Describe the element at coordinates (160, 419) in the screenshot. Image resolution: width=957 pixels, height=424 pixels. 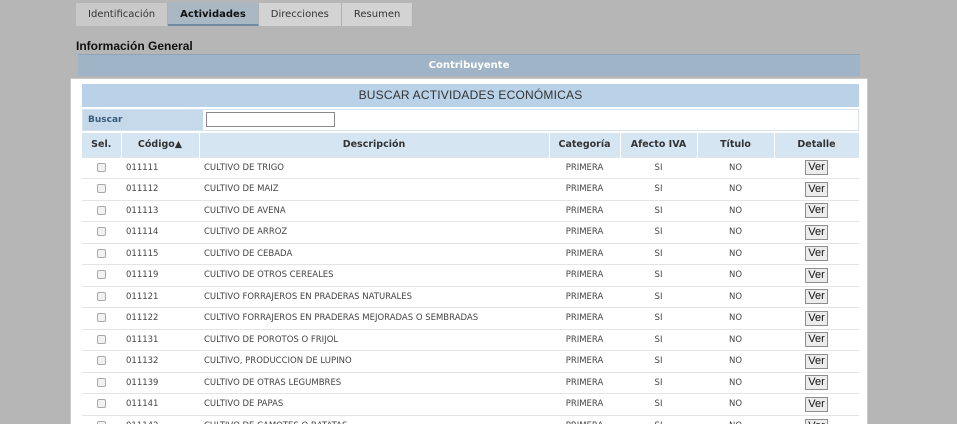
I see `codigo-cell: 011142` at that location.